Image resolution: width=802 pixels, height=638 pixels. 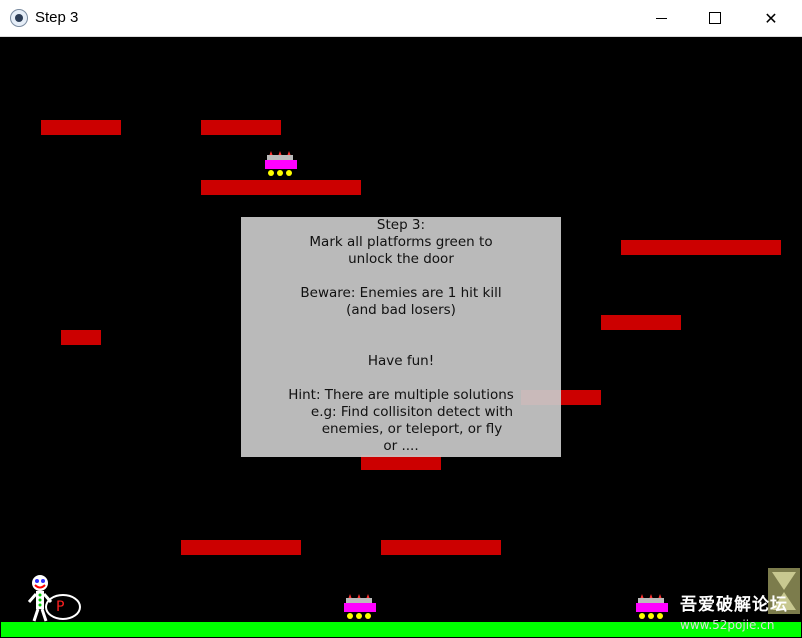 I want to click on overlay-line: Have fun!, so click(x=401, y=361).